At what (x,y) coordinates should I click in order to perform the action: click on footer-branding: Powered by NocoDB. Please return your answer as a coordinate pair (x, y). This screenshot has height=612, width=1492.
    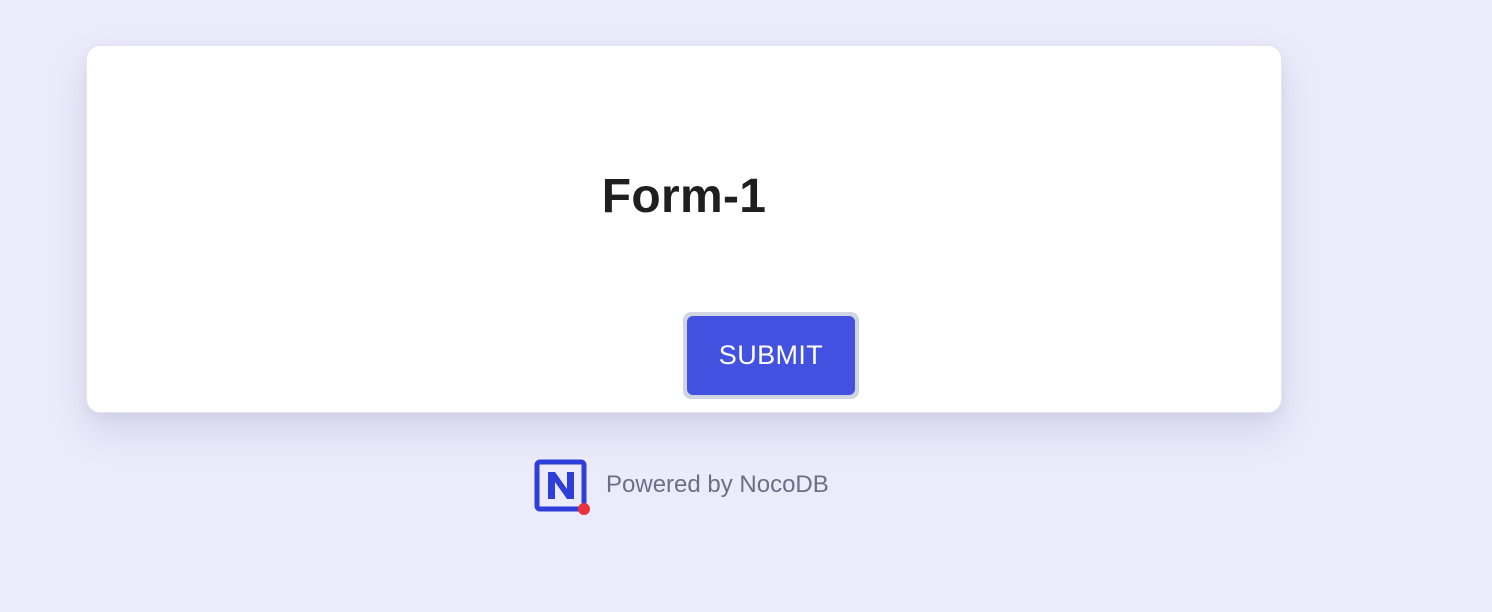
    Looking at the image, I should click on (681, 488).